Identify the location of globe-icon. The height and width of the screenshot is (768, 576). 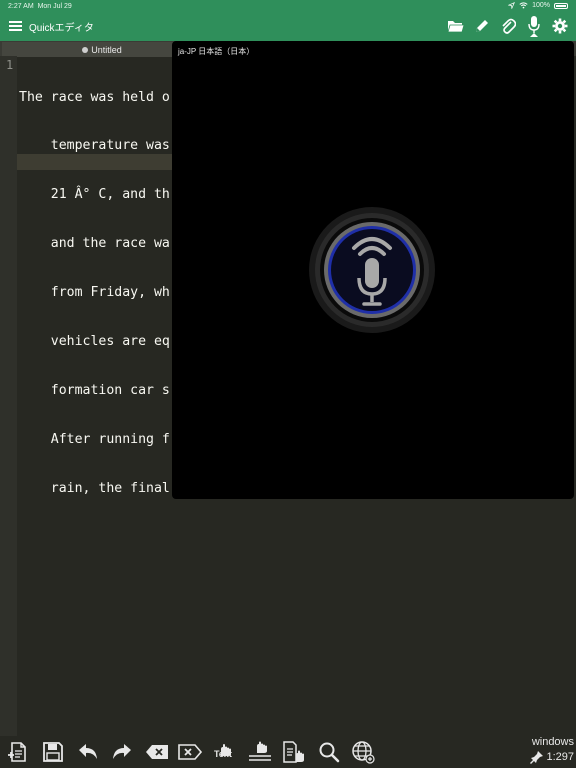
(363, 752).